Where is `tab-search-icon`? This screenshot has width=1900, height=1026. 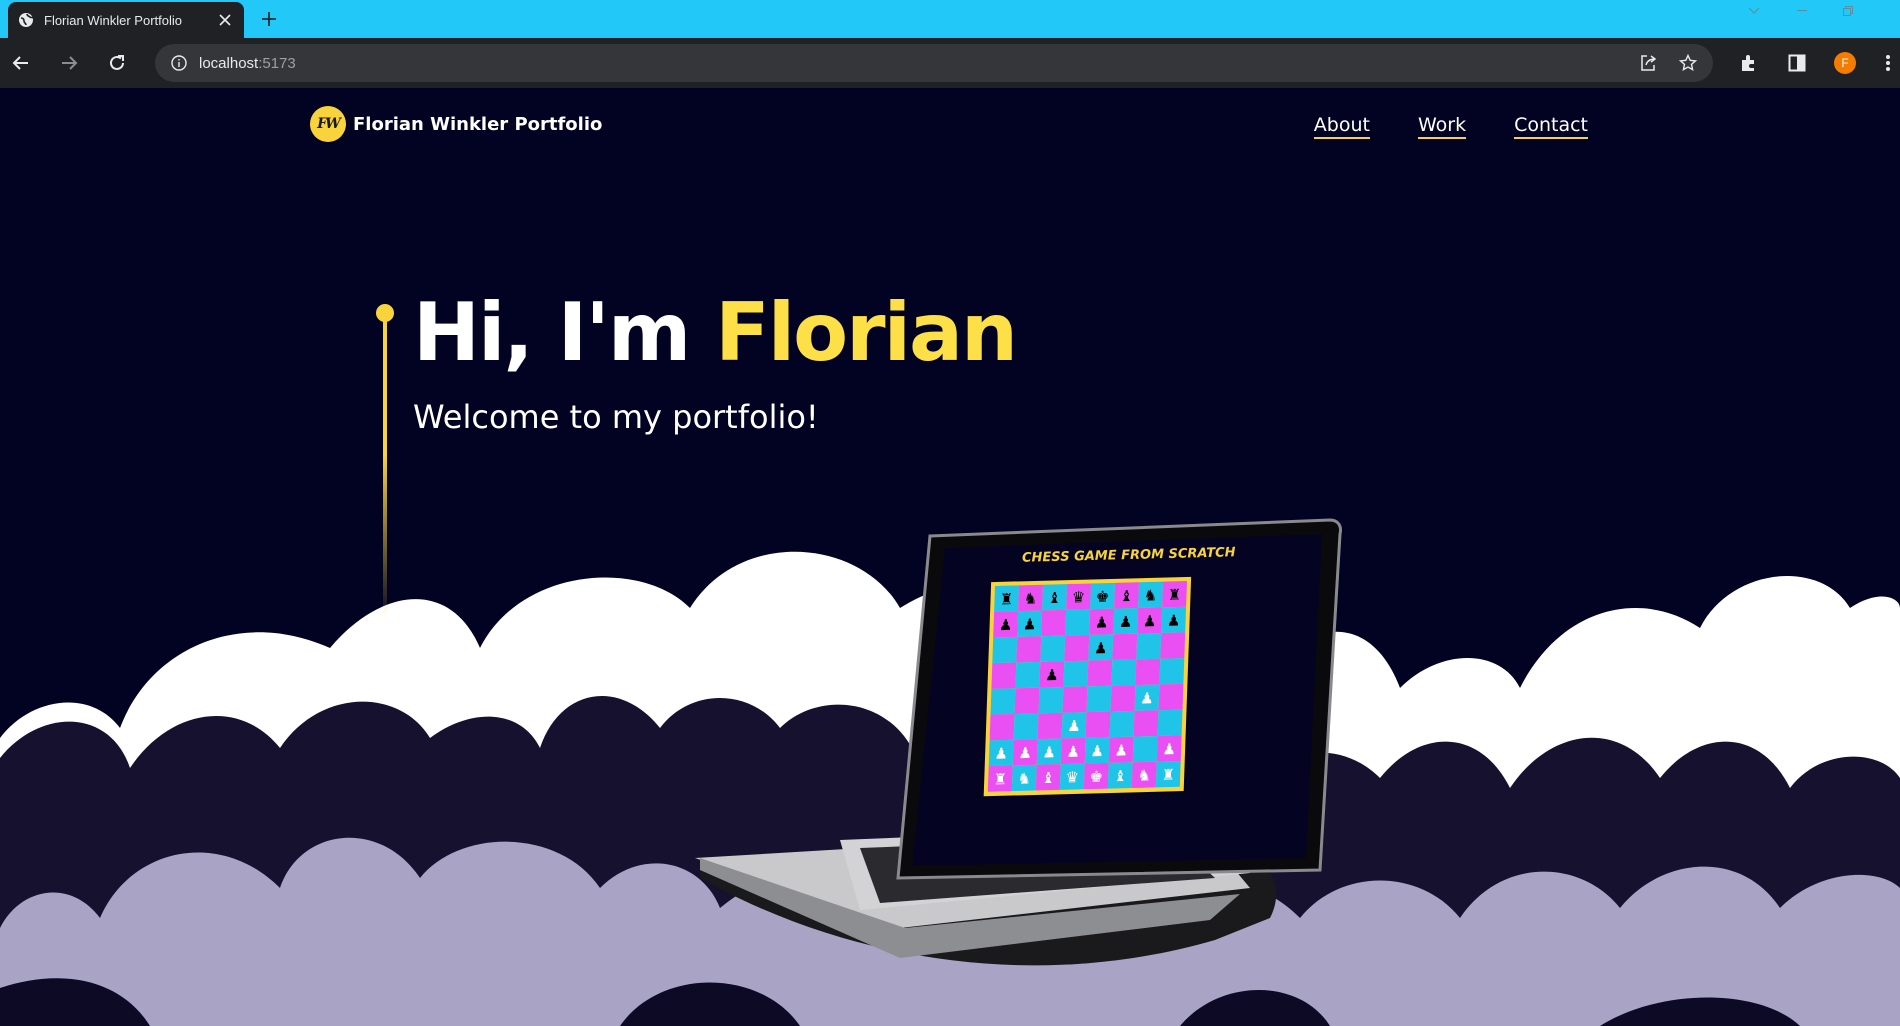 tab-search-icon is located at coordinates (1754, 11).